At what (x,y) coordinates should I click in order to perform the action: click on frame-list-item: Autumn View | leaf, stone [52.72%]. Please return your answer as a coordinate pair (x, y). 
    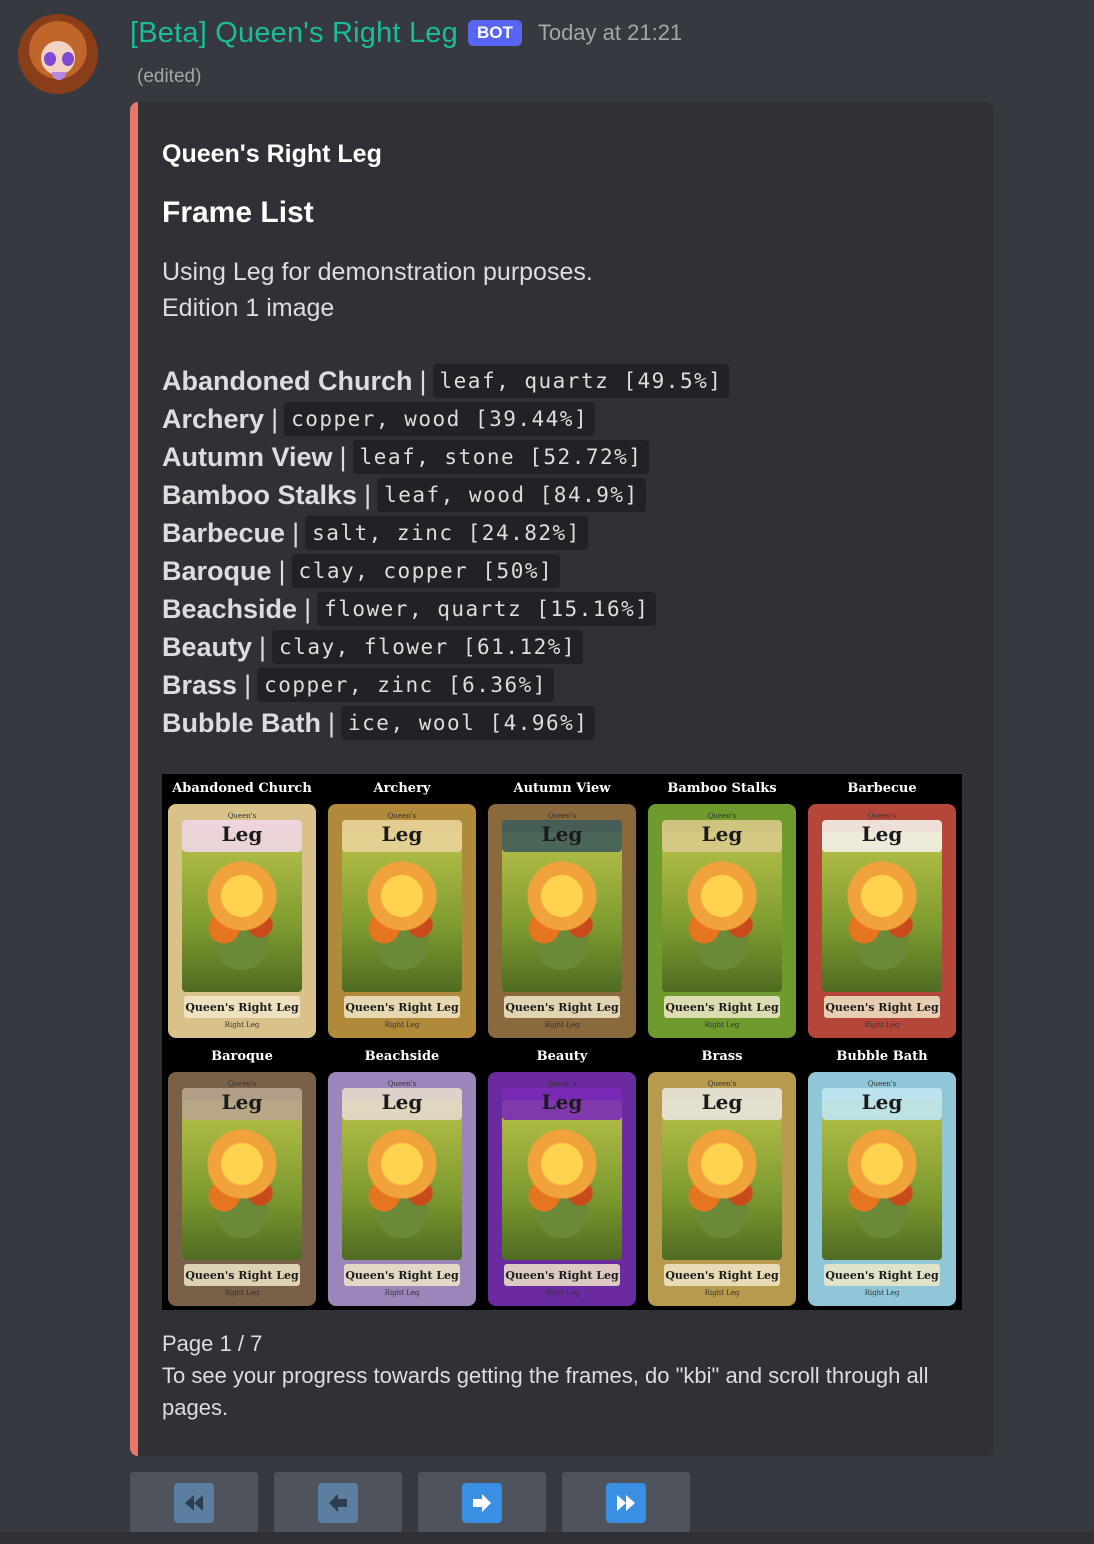
    Looking at the image, I should click on (445, 457).